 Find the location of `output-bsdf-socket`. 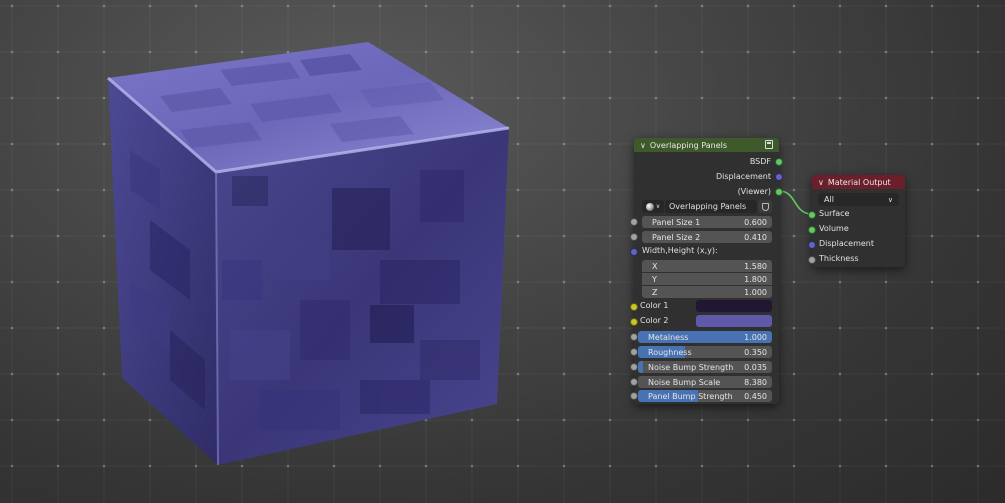

output-bsdf-socket is located at coordinates (779, 162).